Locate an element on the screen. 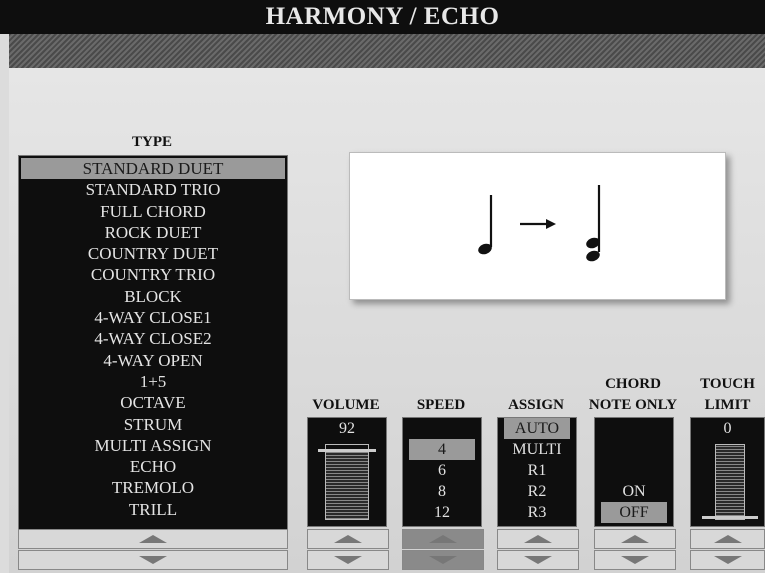 The image size is (765, 573). assign-option: R2 is located at coordinates (537, 491).